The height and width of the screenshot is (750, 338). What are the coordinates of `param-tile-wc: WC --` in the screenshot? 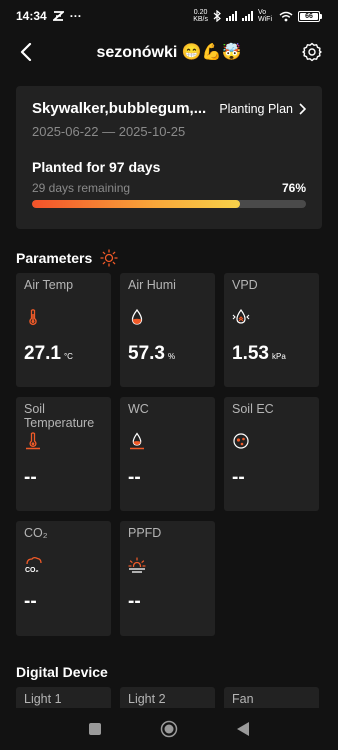 It's located at (167, 454).